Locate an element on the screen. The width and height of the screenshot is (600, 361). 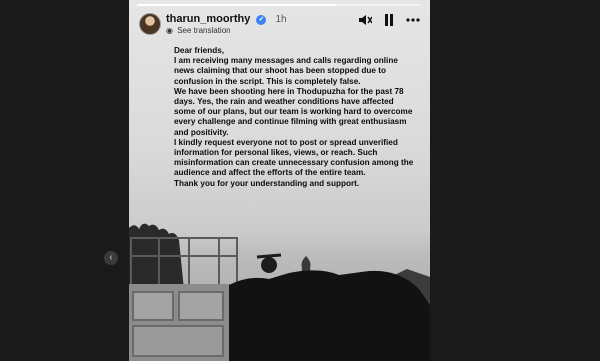
story-header: tharun_moorthy ✓ 1h ◉ See translation is located at coordinates (279, 24).